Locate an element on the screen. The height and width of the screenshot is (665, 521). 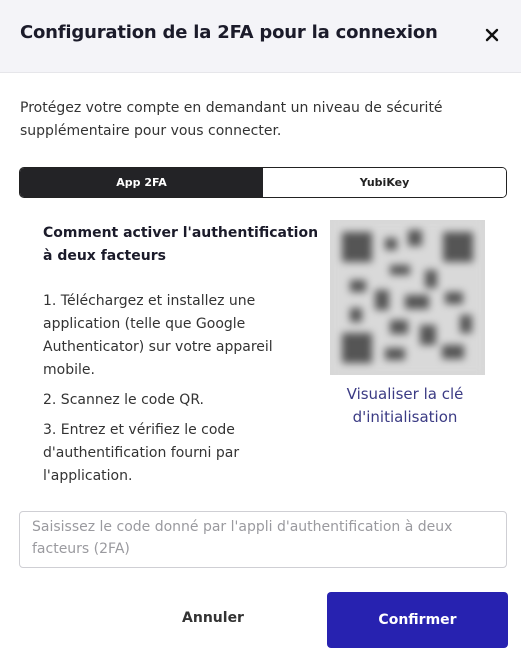
close-button is located at coordinates (492, 35).